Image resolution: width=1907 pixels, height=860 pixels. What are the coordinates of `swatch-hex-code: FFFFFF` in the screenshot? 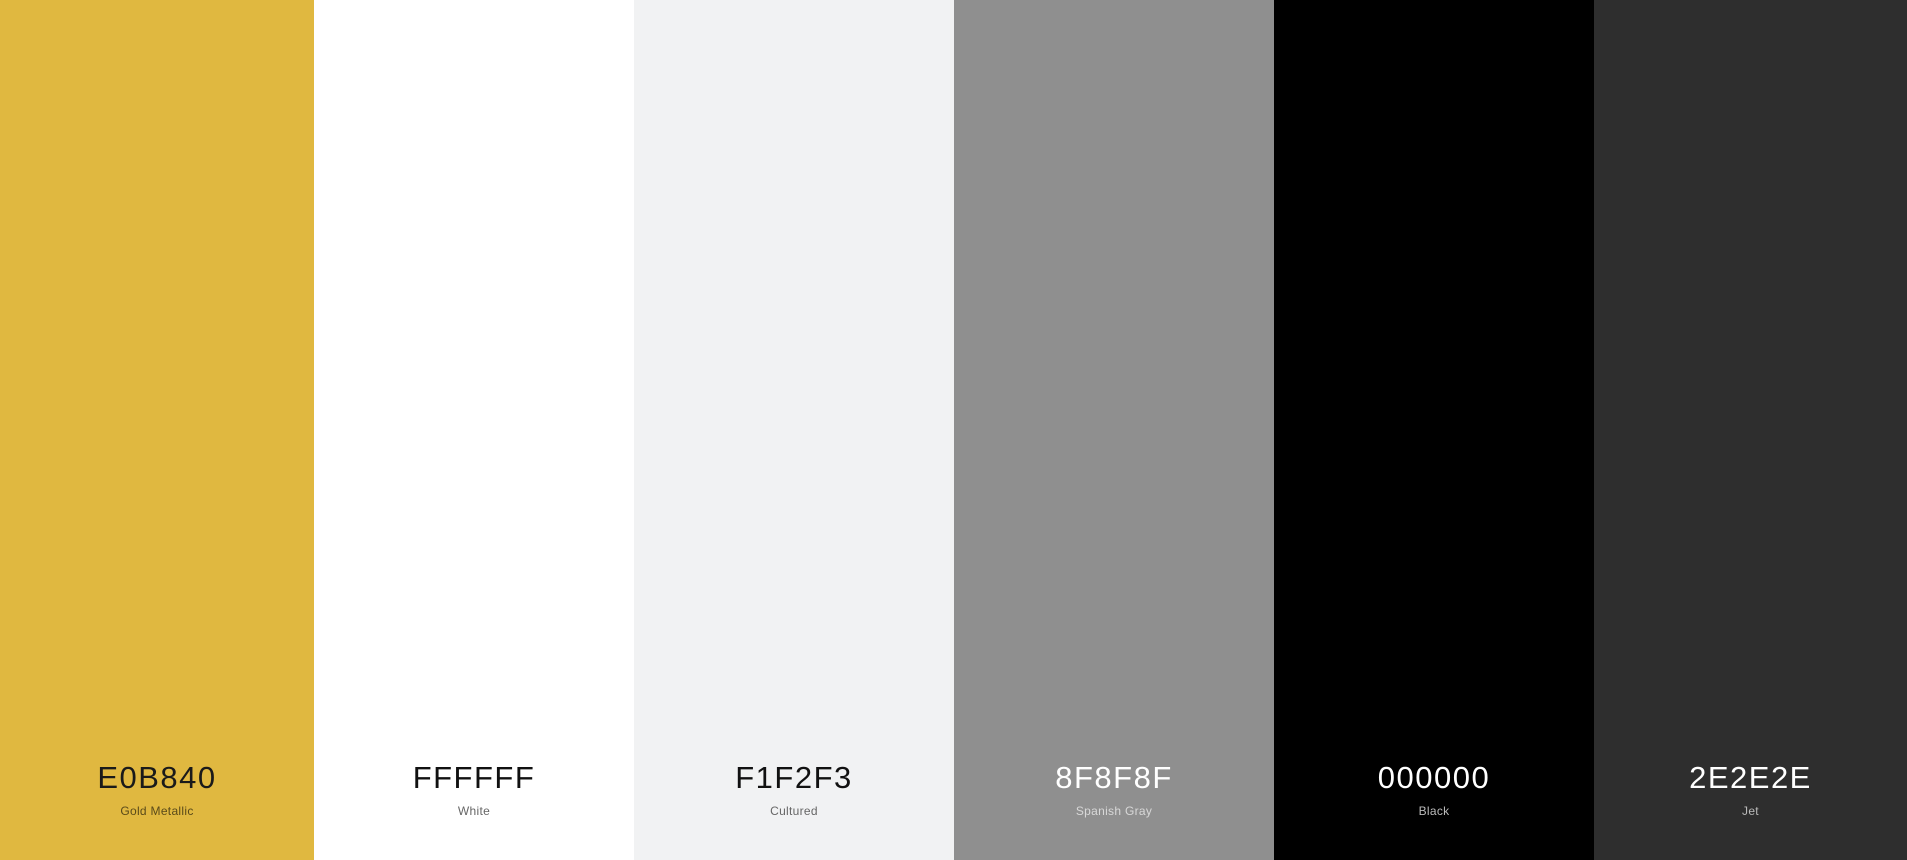 It's located at (474, 778).